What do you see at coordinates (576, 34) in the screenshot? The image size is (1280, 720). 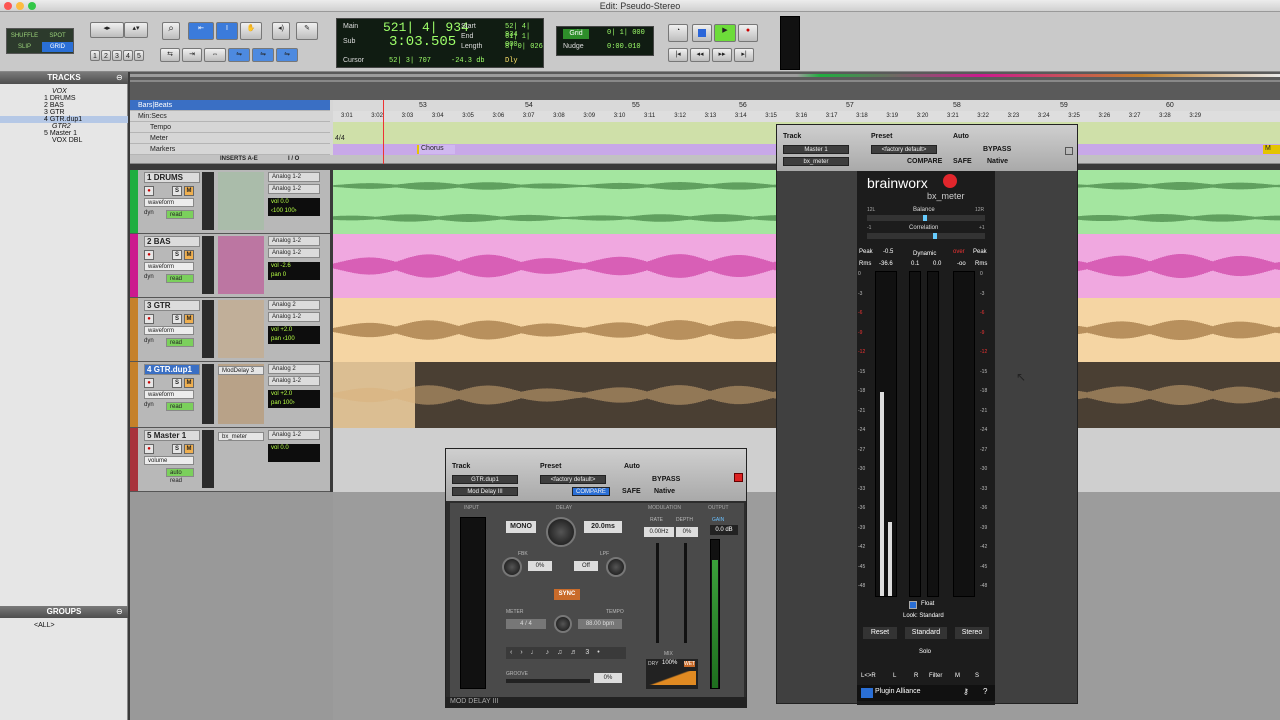 I see `grid-label: Grid` at bounding box center [576, 34].